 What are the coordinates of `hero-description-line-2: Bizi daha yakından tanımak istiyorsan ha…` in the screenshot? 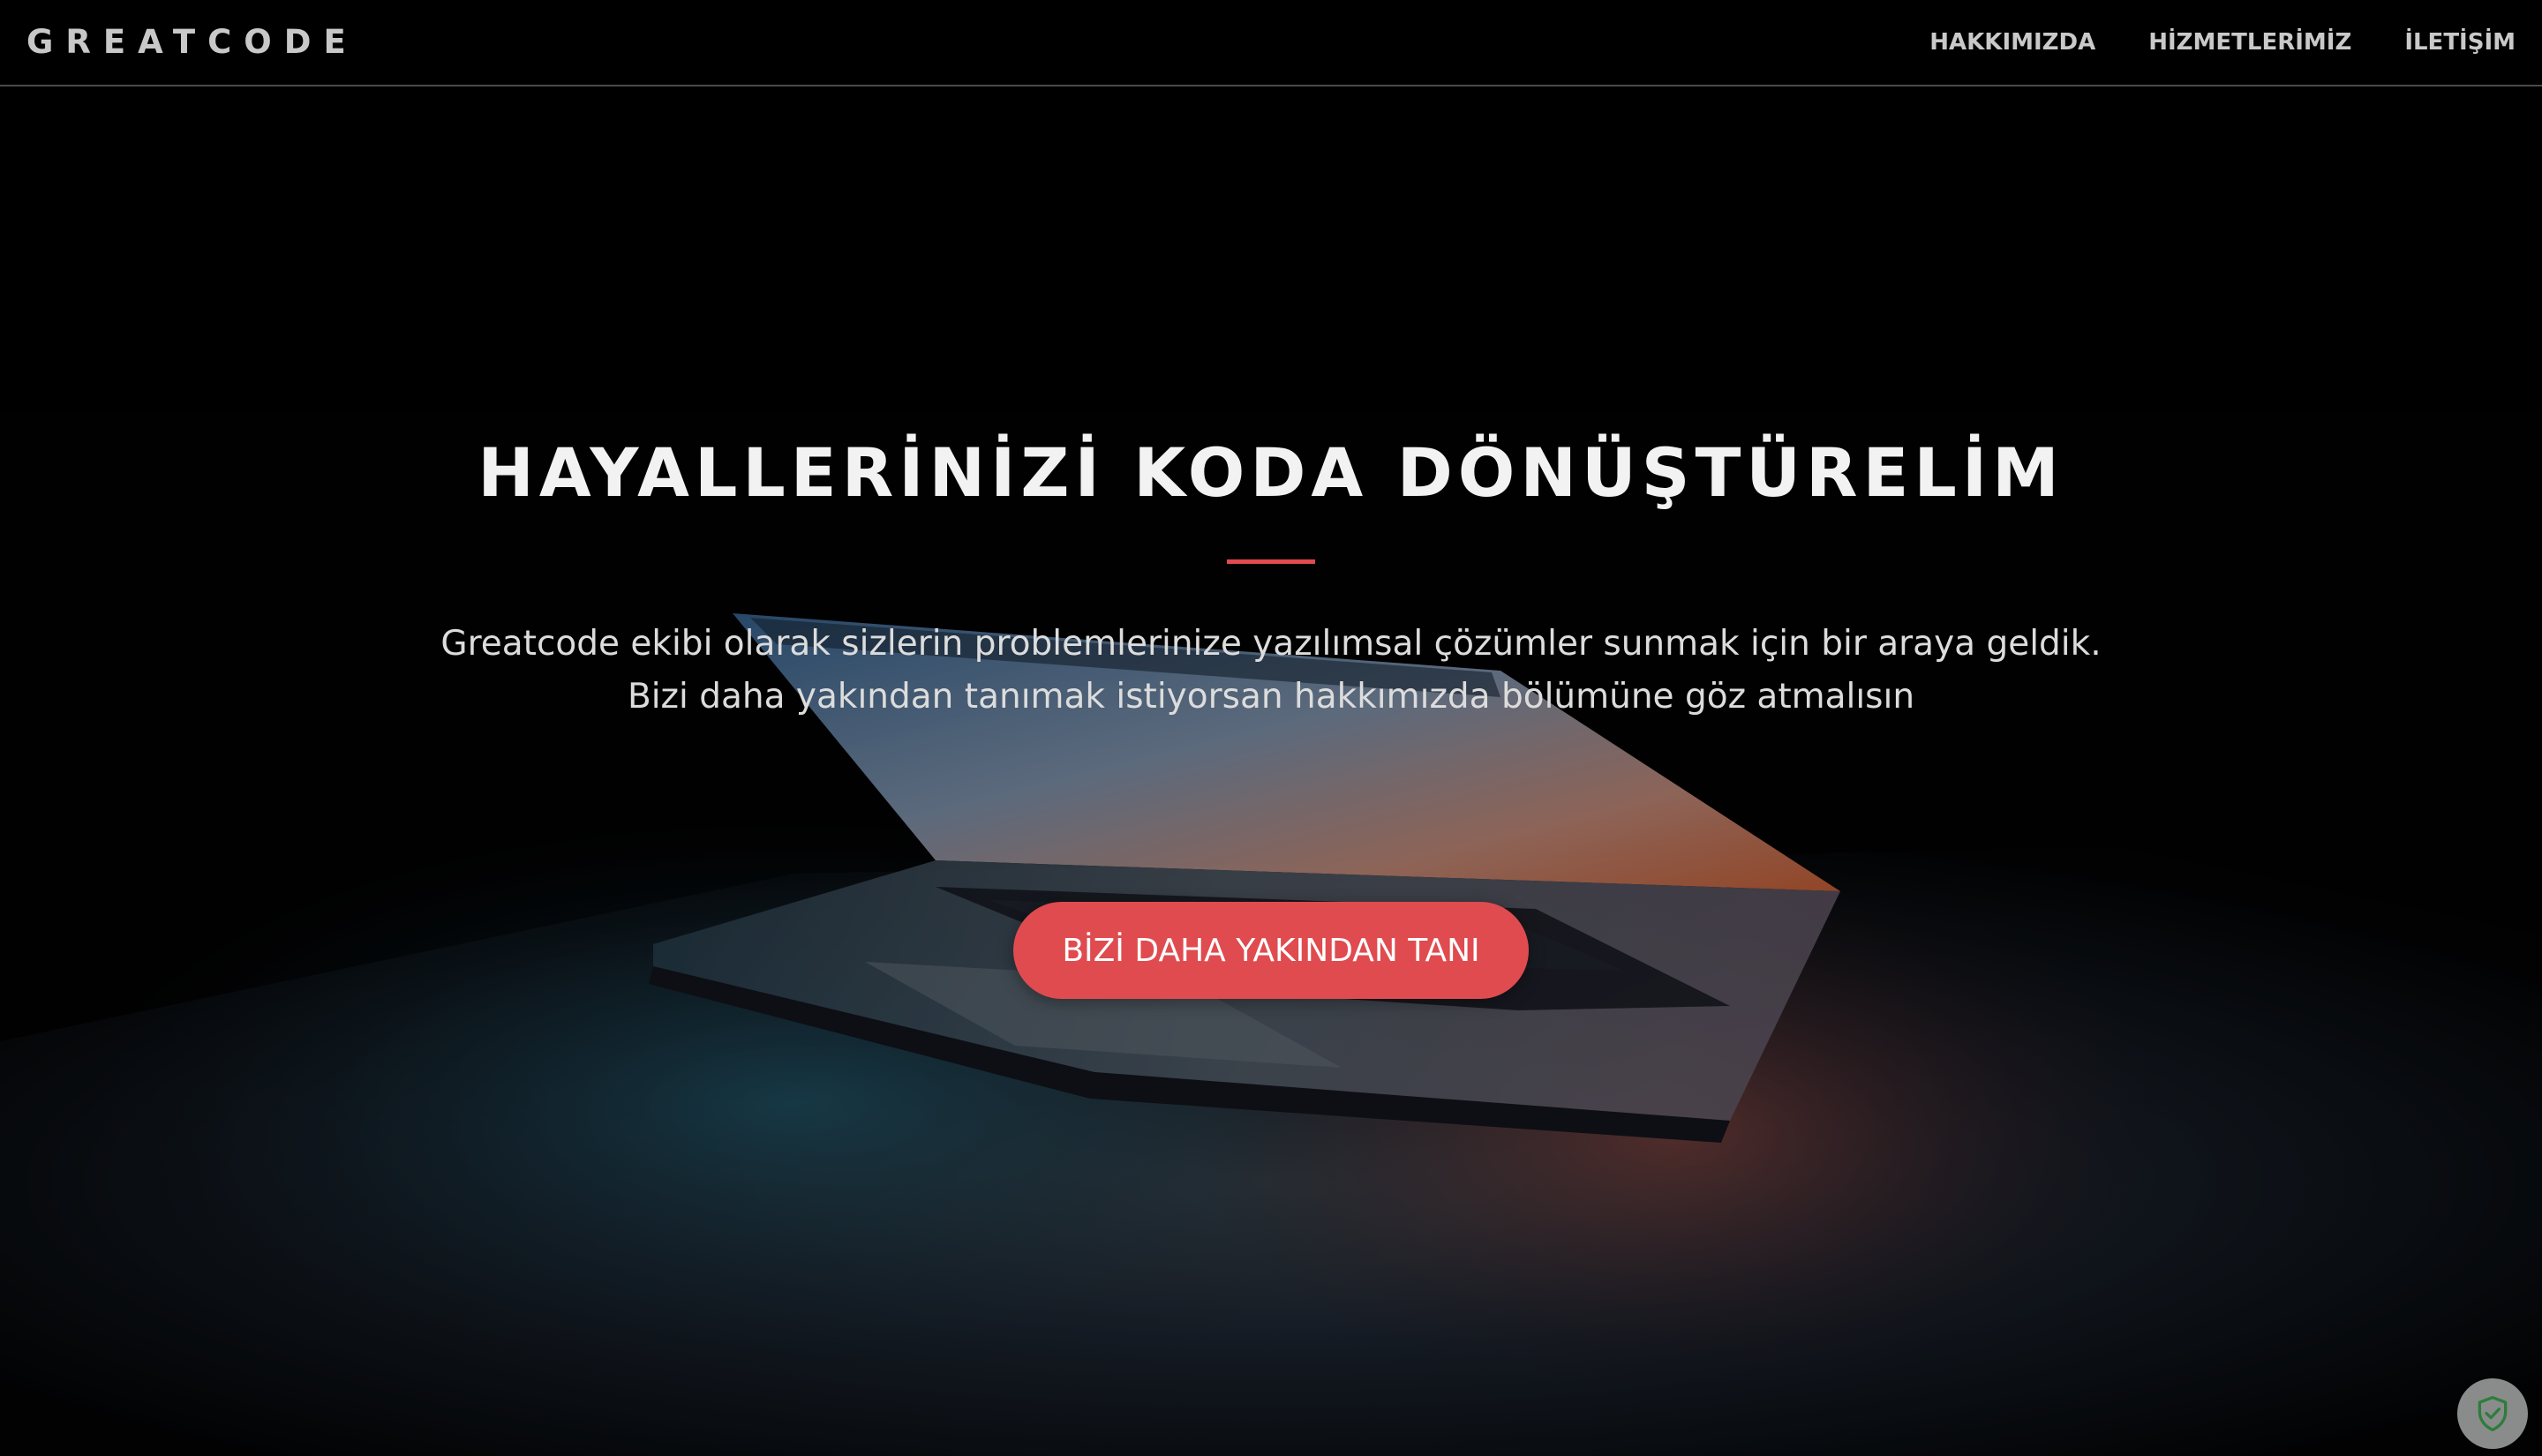 It's located at (1271, 697).